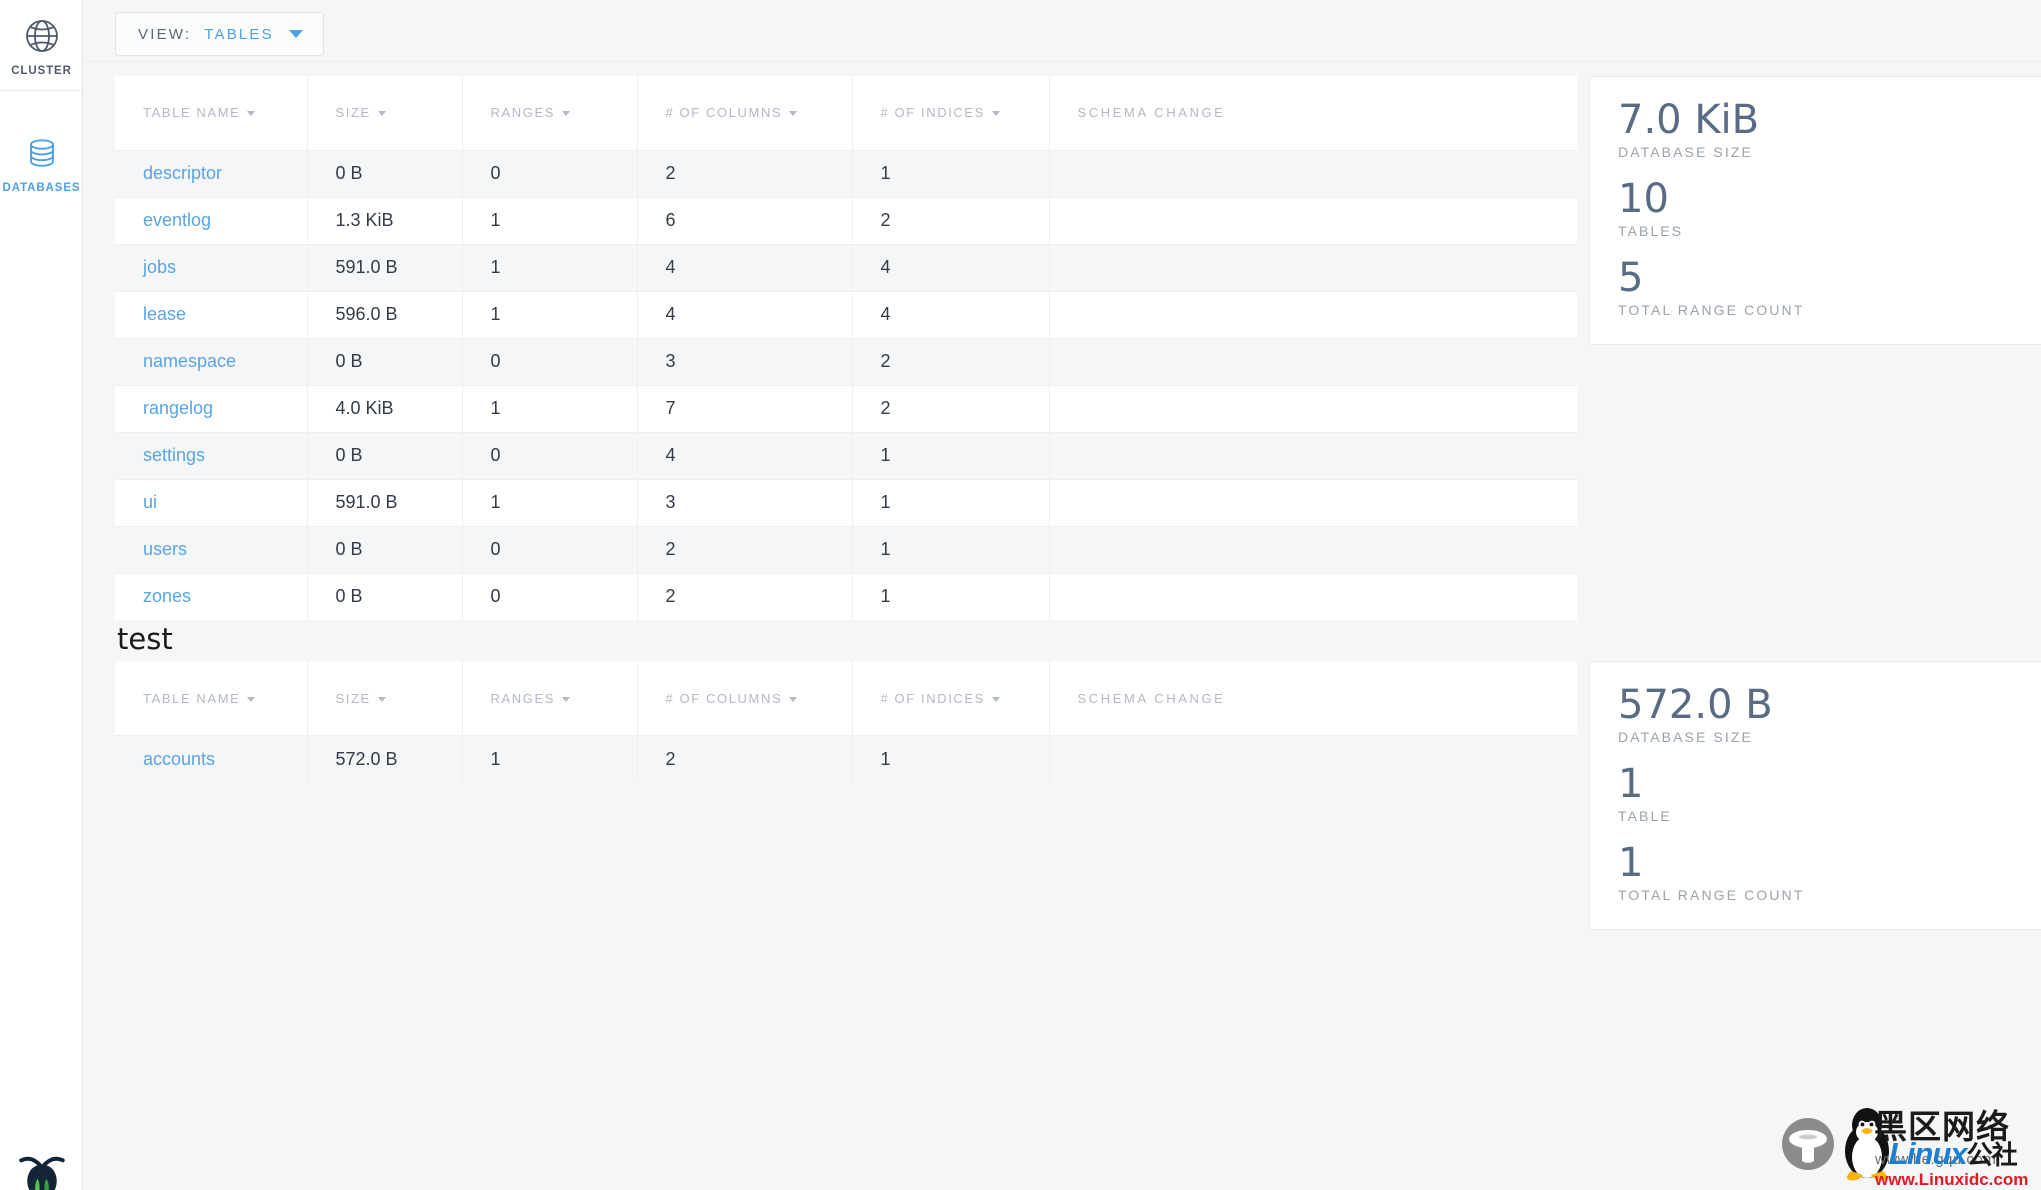  Describe the element at coordinates (178, 408) in the screenshot. I see `table-name-link: rangelog` at that location.